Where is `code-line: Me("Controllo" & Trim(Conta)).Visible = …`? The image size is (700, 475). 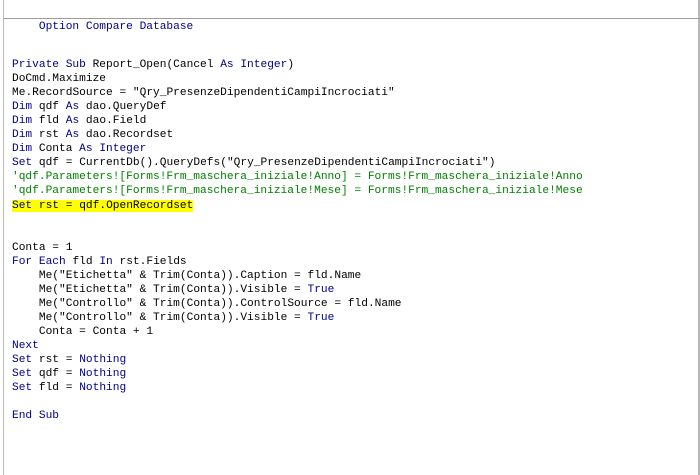 code-line: Me("Controllo" & Trim(Conta)).Visible = … is located at coordinates (297, 318).